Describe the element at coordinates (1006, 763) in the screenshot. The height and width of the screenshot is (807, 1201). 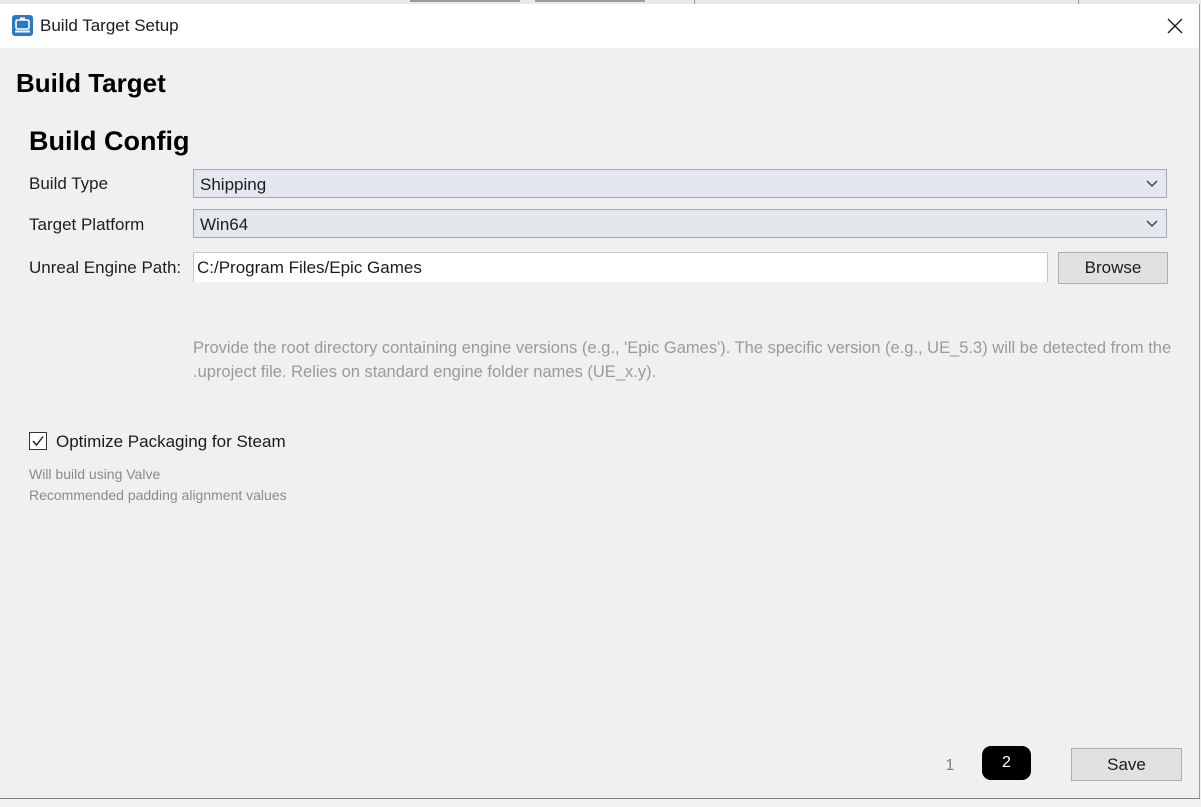
I see `page-2-button: 2` at that location.